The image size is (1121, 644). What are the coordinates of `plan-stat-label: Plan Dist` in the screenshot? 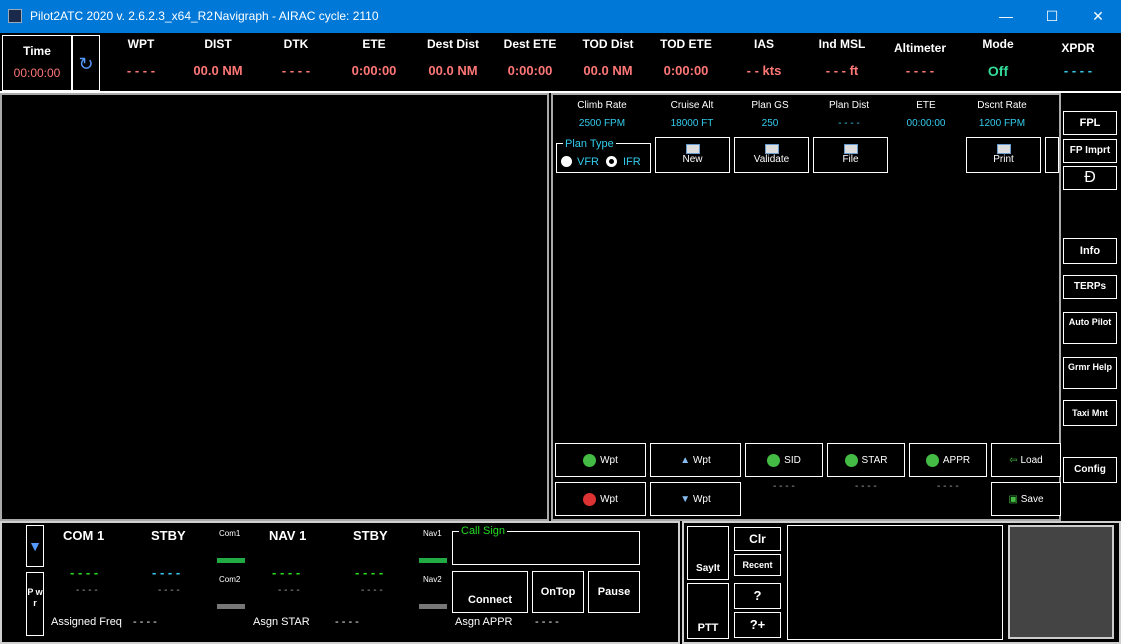 It's located at (848, 105).